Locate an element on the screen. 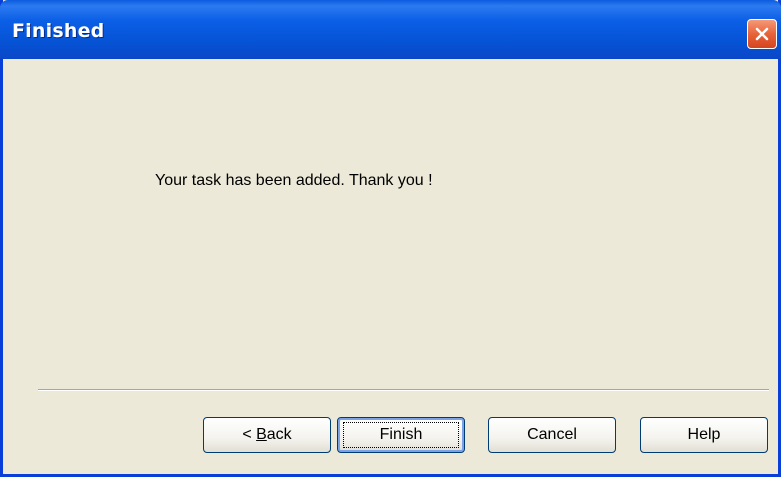 The image size is (781, 477). back-button-label: < Back is located at coordinates (267, 434).